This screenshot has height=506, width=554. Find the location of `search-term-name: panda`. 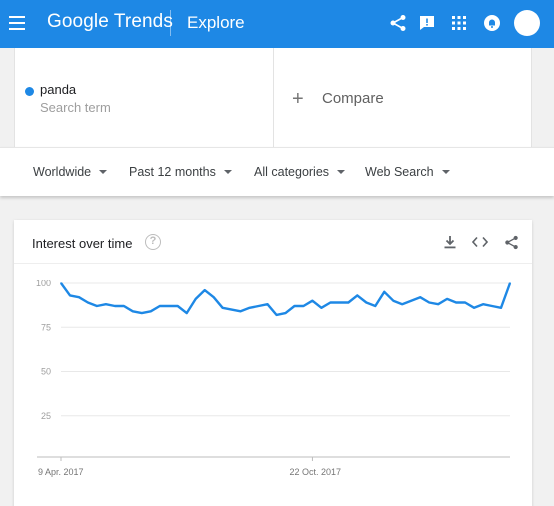

search-term-name: panda is located at coordinates (58, 89).